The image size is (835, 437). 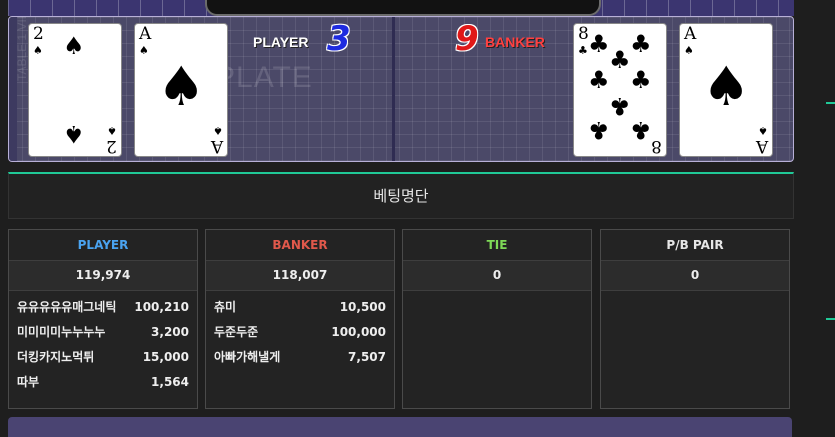 What do you see at coordinates (165, 357) in the screenshot?
I see `bet-amount: 15,000` at bounding box center [165, 357].